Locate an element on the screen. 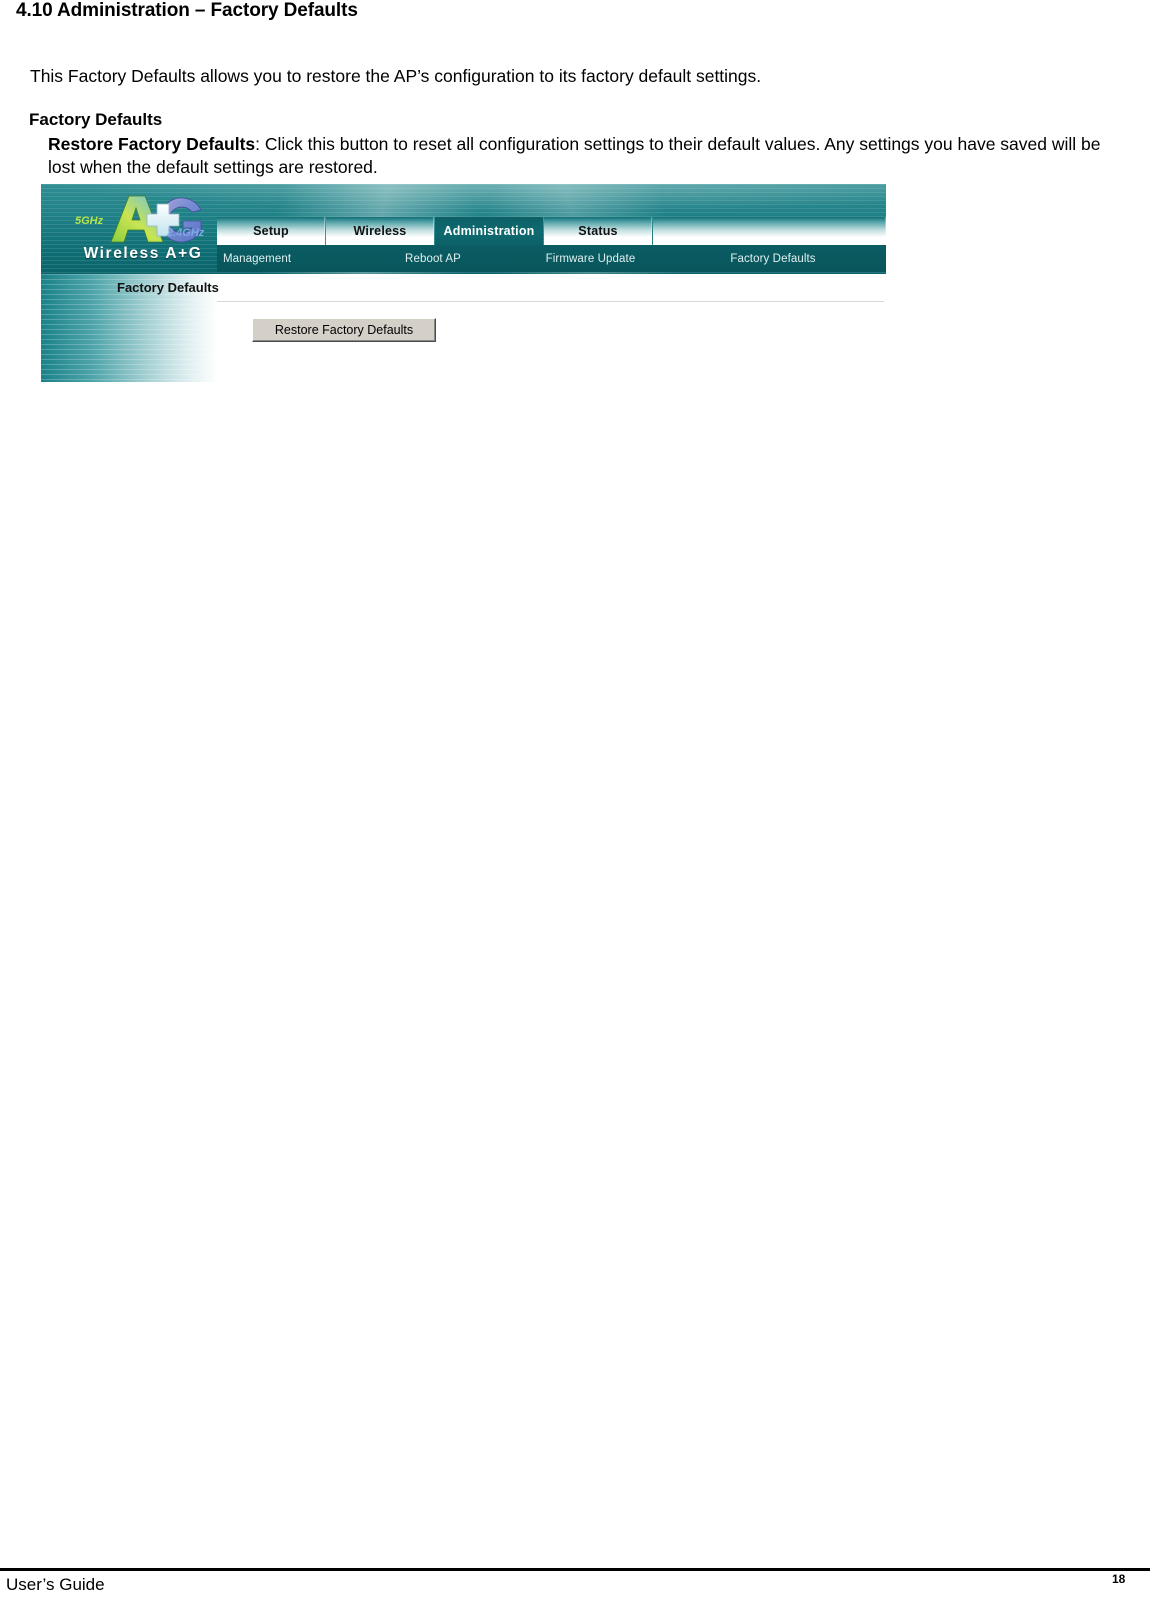 Image resolution: width=1150 pixels, height=1606 pixels. main-tab-strip: Setup Wireless Administration Status is located at coordinates (551, 231).